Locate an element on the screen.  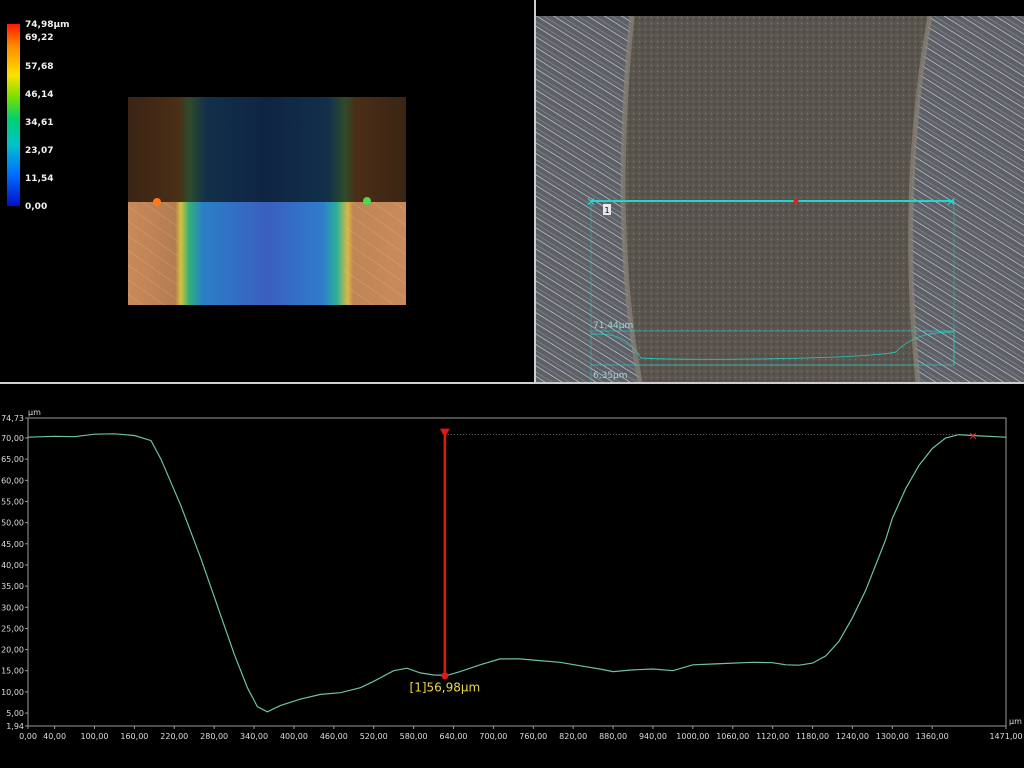
y-tick-label: 70,00 is located at coordinates (12, 438).